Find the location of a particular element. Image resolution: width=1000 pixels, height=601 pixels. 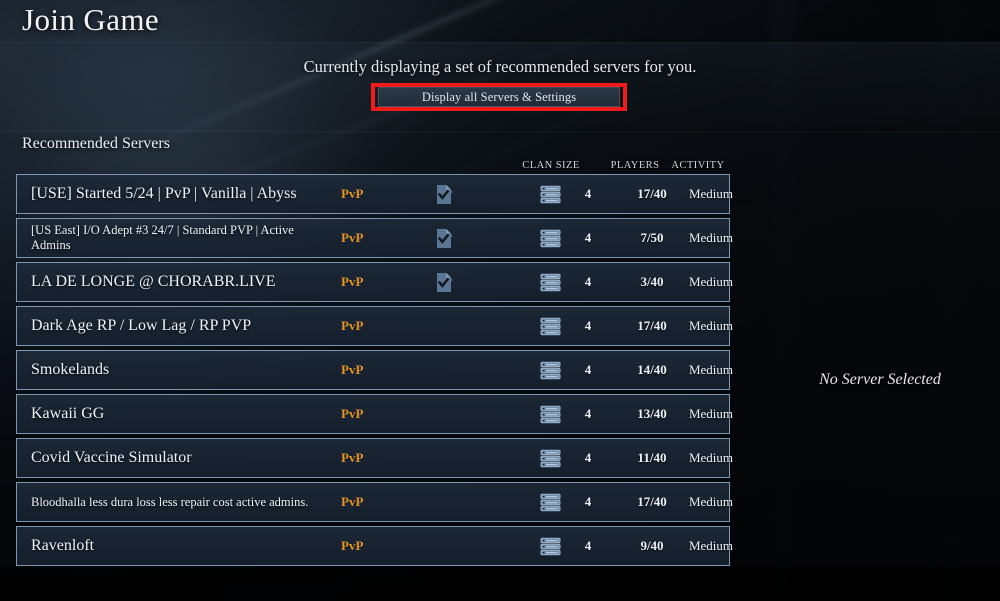

server-name: Dark Age RP / Low Lag / RP PVP is located at coordinates (141, 325).